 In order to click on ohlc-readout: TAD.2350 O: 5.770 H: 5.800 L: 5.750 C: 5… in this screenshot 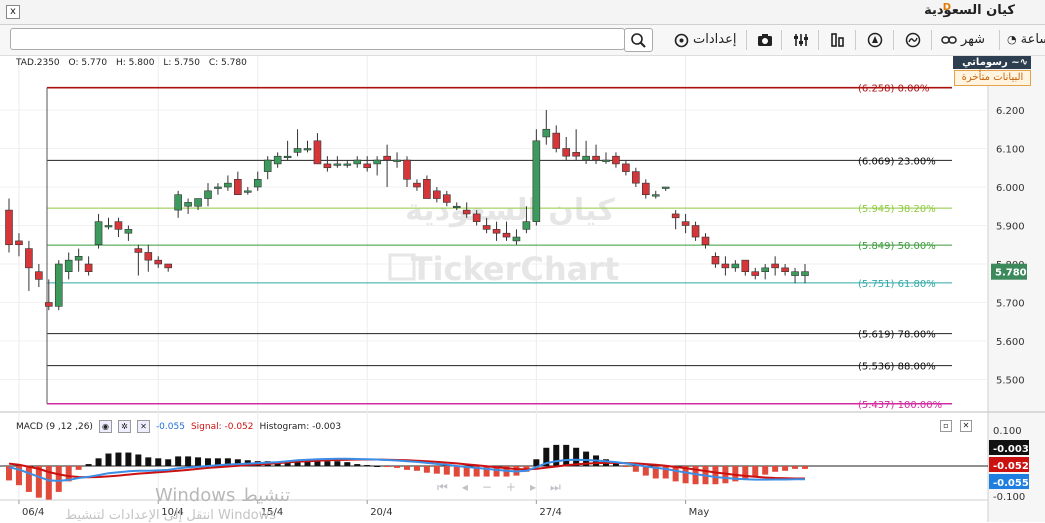, I will do `click(134, 63)`.